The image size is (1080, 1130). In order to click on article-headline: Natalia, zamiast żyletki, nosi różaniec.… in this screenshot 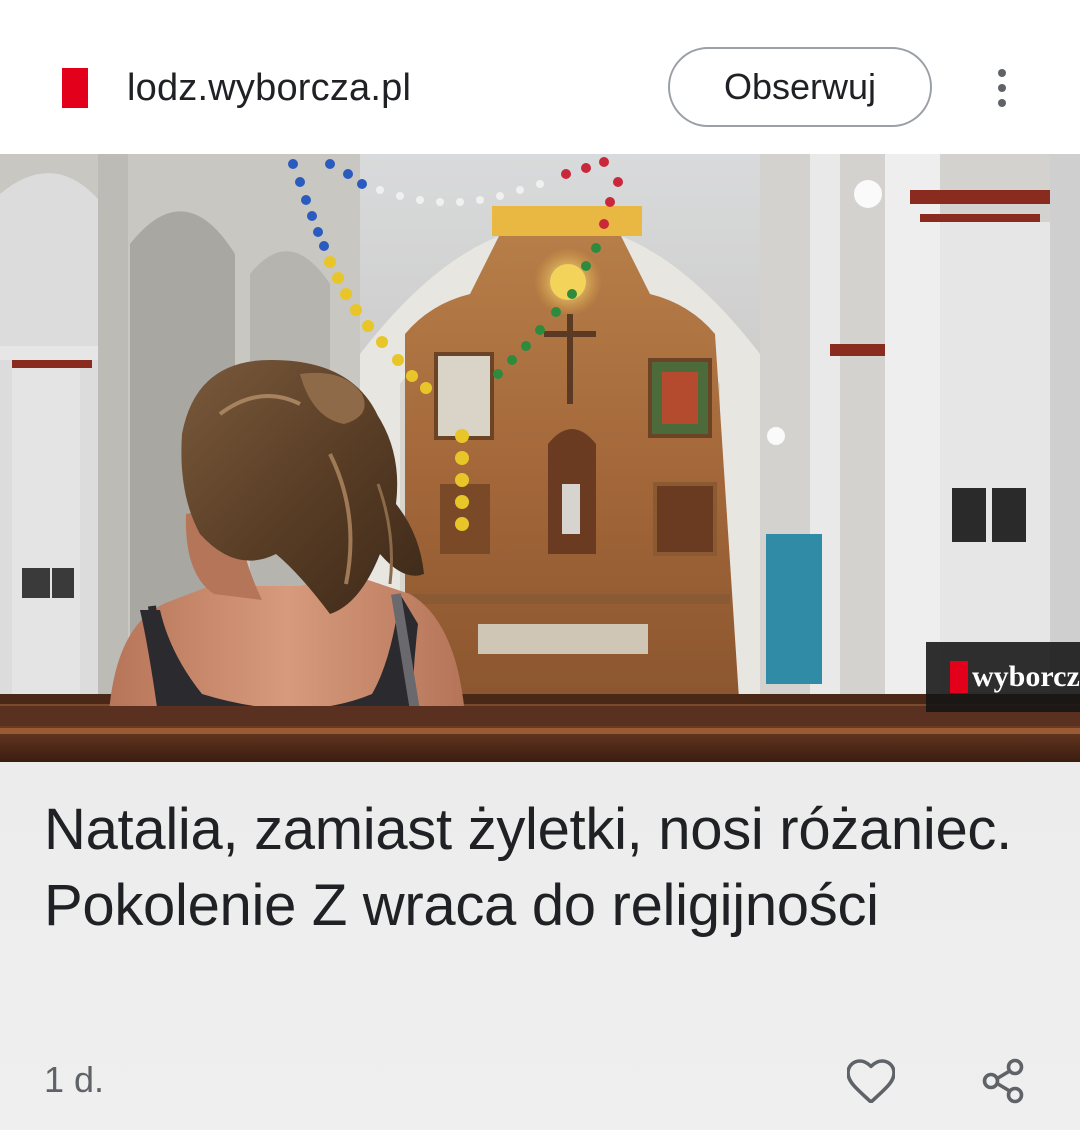, I will do `click(539, 868)`.